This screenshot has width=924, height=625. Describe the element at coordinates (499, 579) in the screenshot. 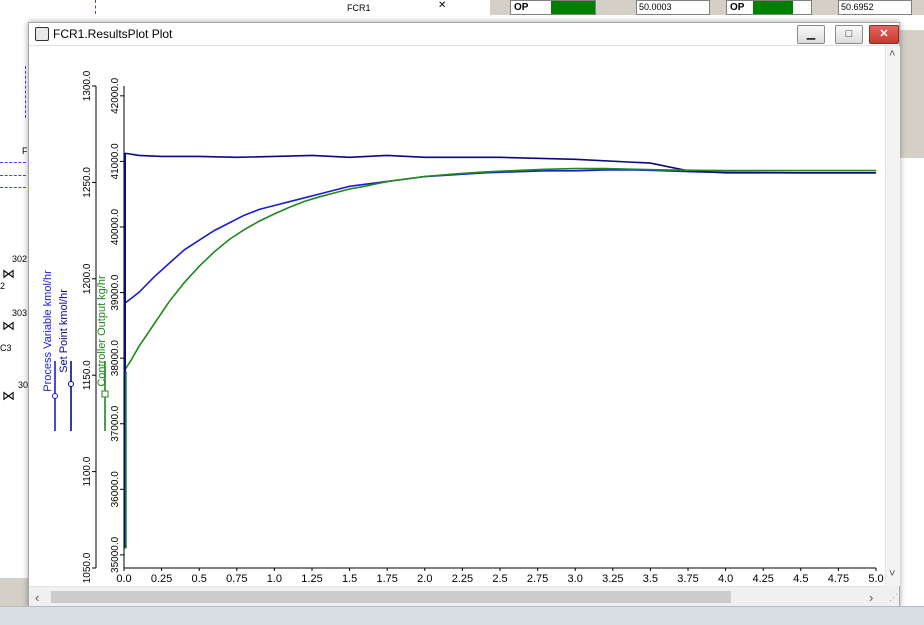

I see `x-tick-label: 2.5` at that location.